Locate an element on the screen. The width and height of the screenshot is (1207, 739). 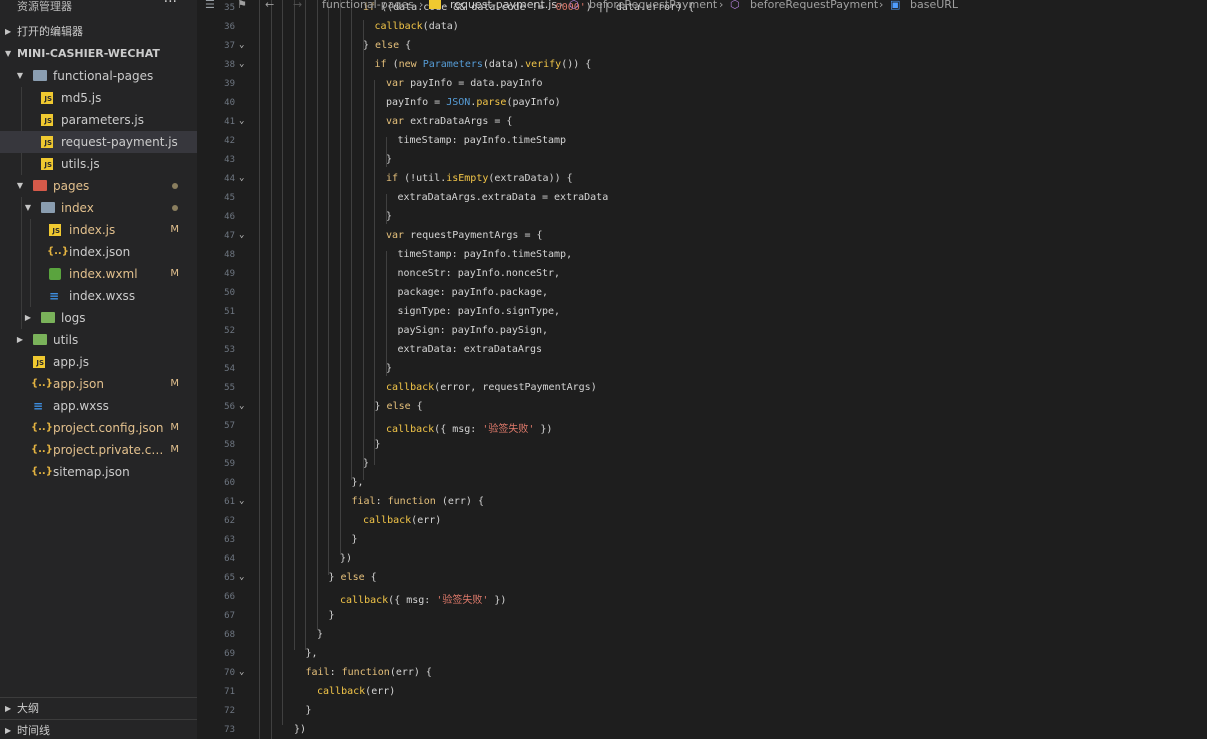
line-number: 48 is located at coordinates (229, 255).